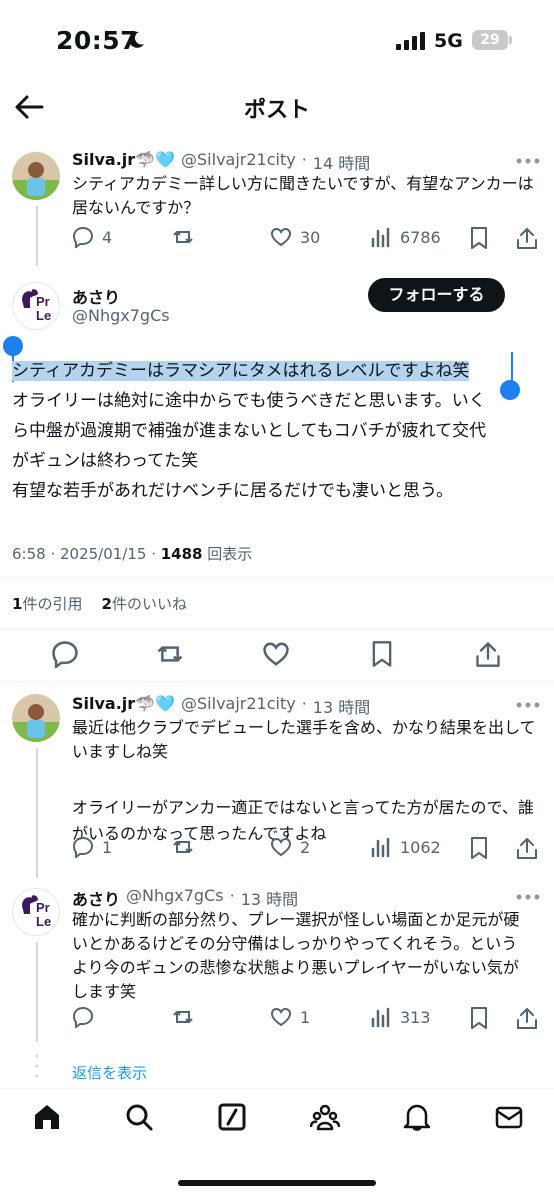 The width and height of the screenshot is (554, 1200). What do you see at coordinates (139, 1117) in the screenshot?
I see `search-icon` at bounding box center [139, 1117].